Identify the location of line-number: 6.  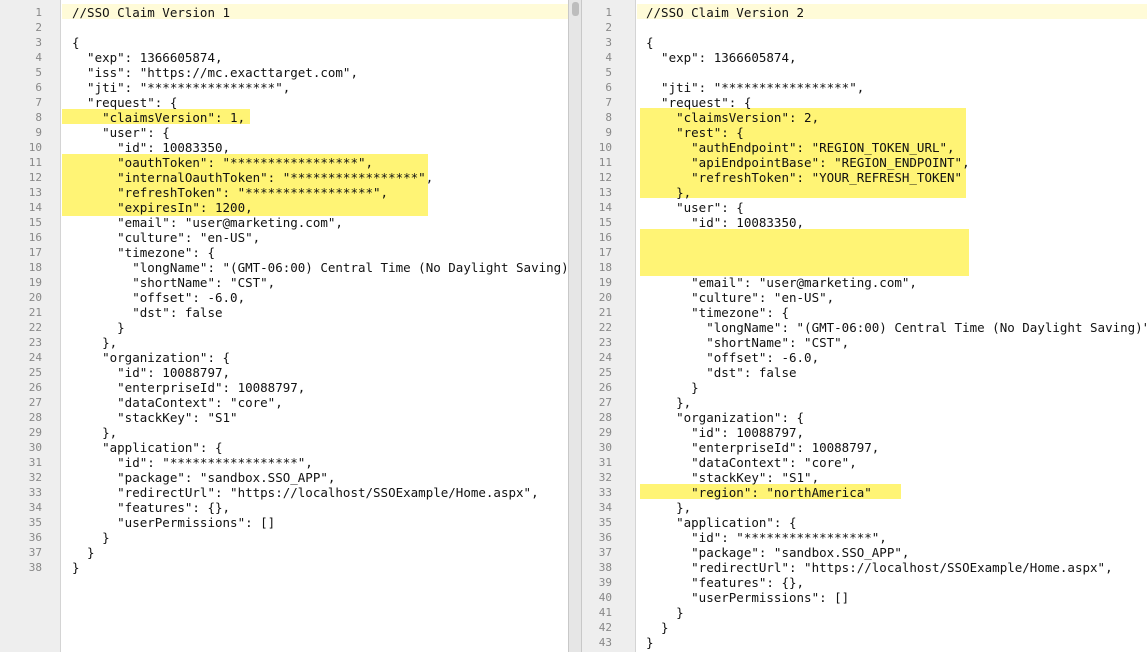
(38, 87).